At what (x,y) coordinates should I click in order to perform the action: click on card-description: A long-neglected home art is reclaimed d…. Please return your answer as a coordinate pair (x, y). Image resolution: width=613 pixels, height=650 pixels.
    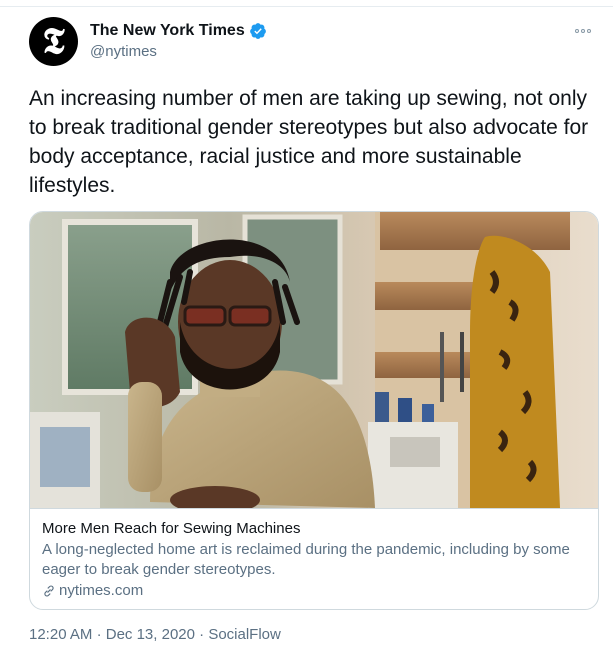
    Looking at the image, I should click on (306, 559).